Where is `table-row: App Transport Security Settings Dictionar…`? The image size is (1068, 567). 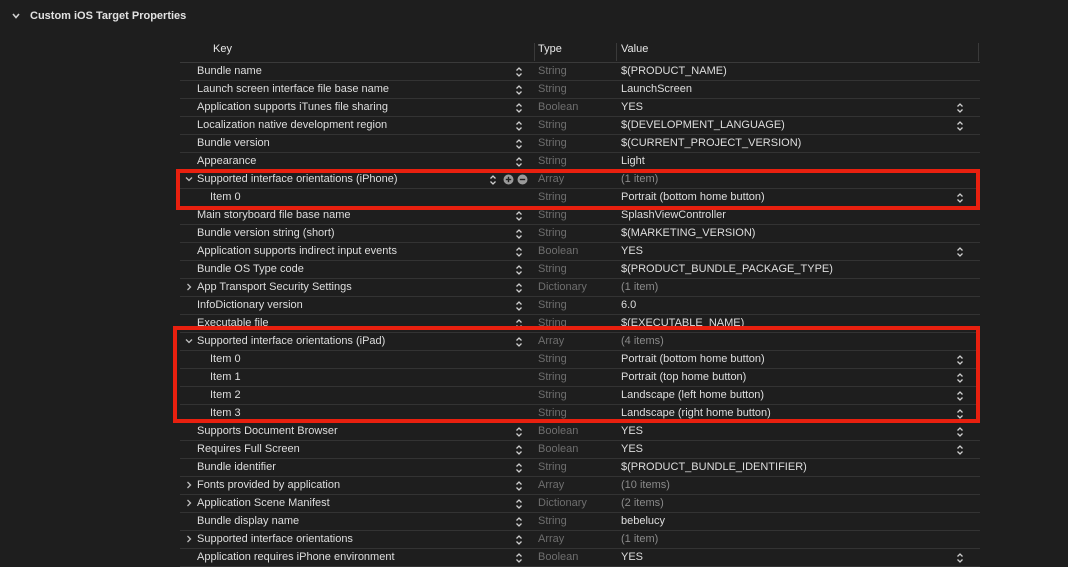 table-row: App Transport Security Settings Dictionar… is located at coordinates (580, 288).